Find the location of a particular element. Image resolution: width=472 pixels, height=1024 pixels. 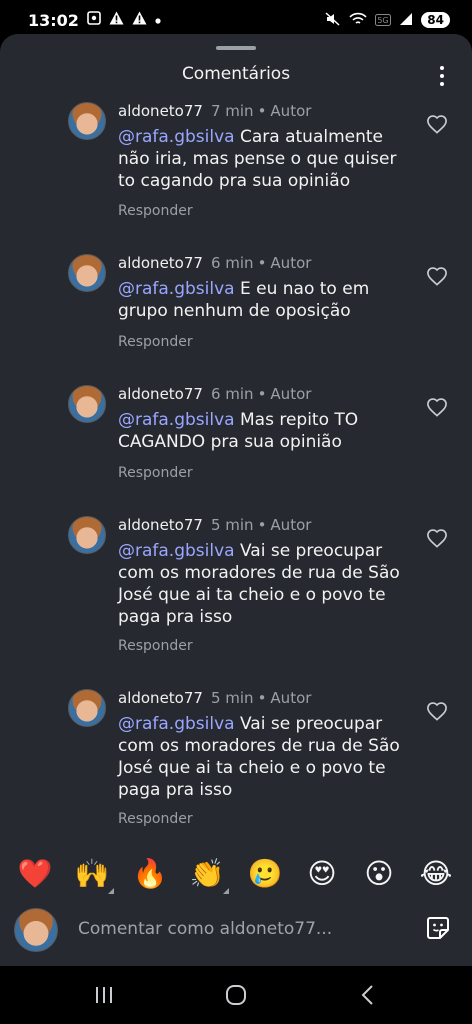

dot-icon is located at coordinates (158, 20).